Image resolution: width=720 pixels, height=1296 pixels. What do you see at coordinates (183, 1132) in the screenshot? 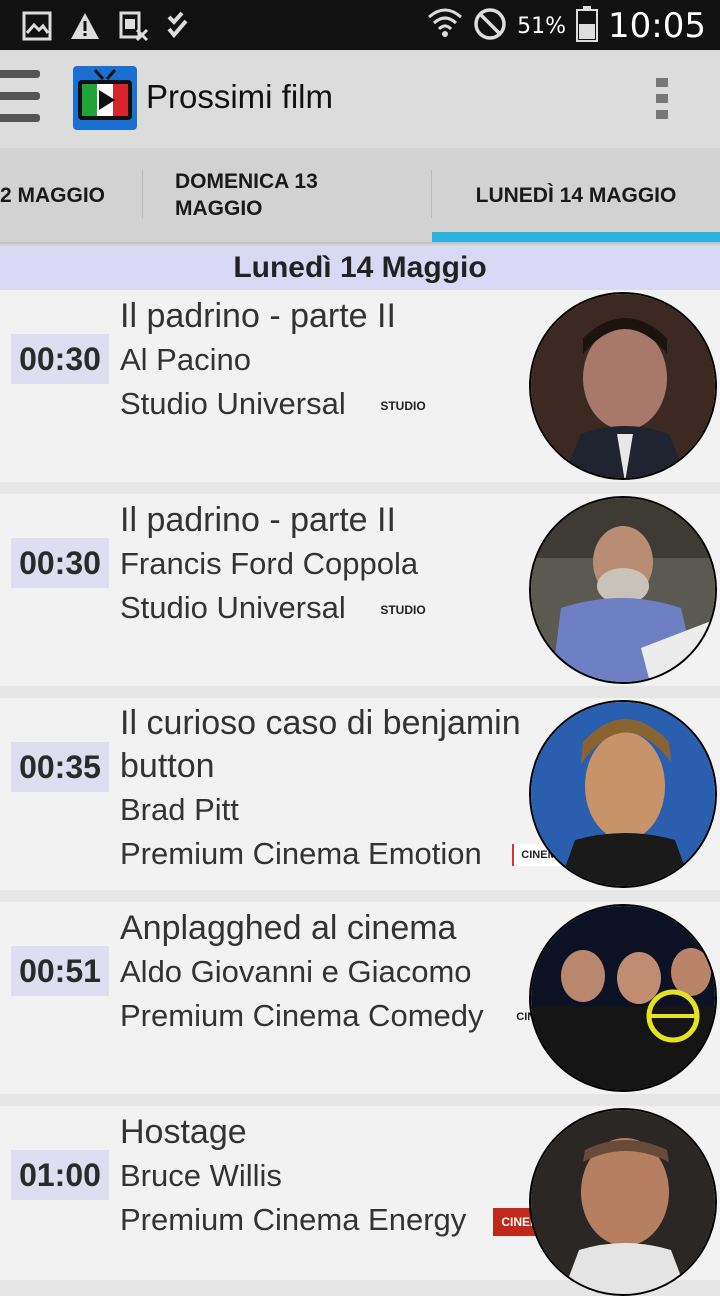
I see `listing-title: Hostage` at bounding box center [183, 1132].